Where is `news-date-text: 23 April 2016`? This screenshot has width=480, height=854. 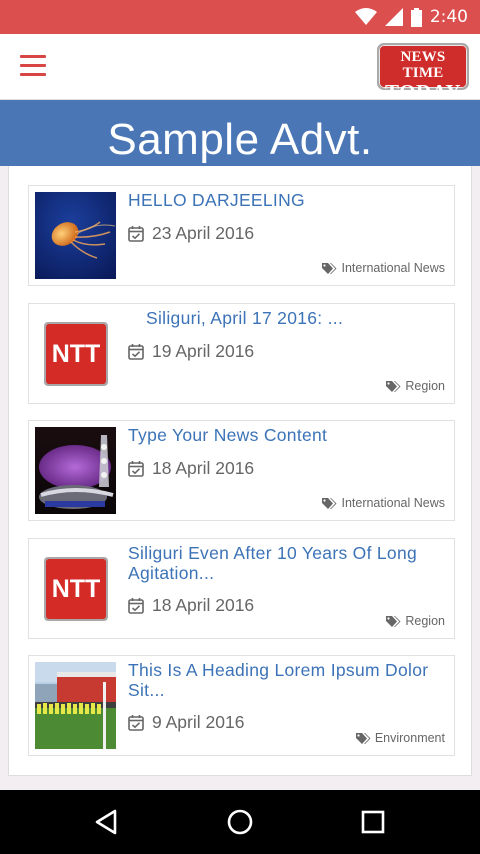
news-date-text: 23 April 2016 is located at coordinates (203, 233).